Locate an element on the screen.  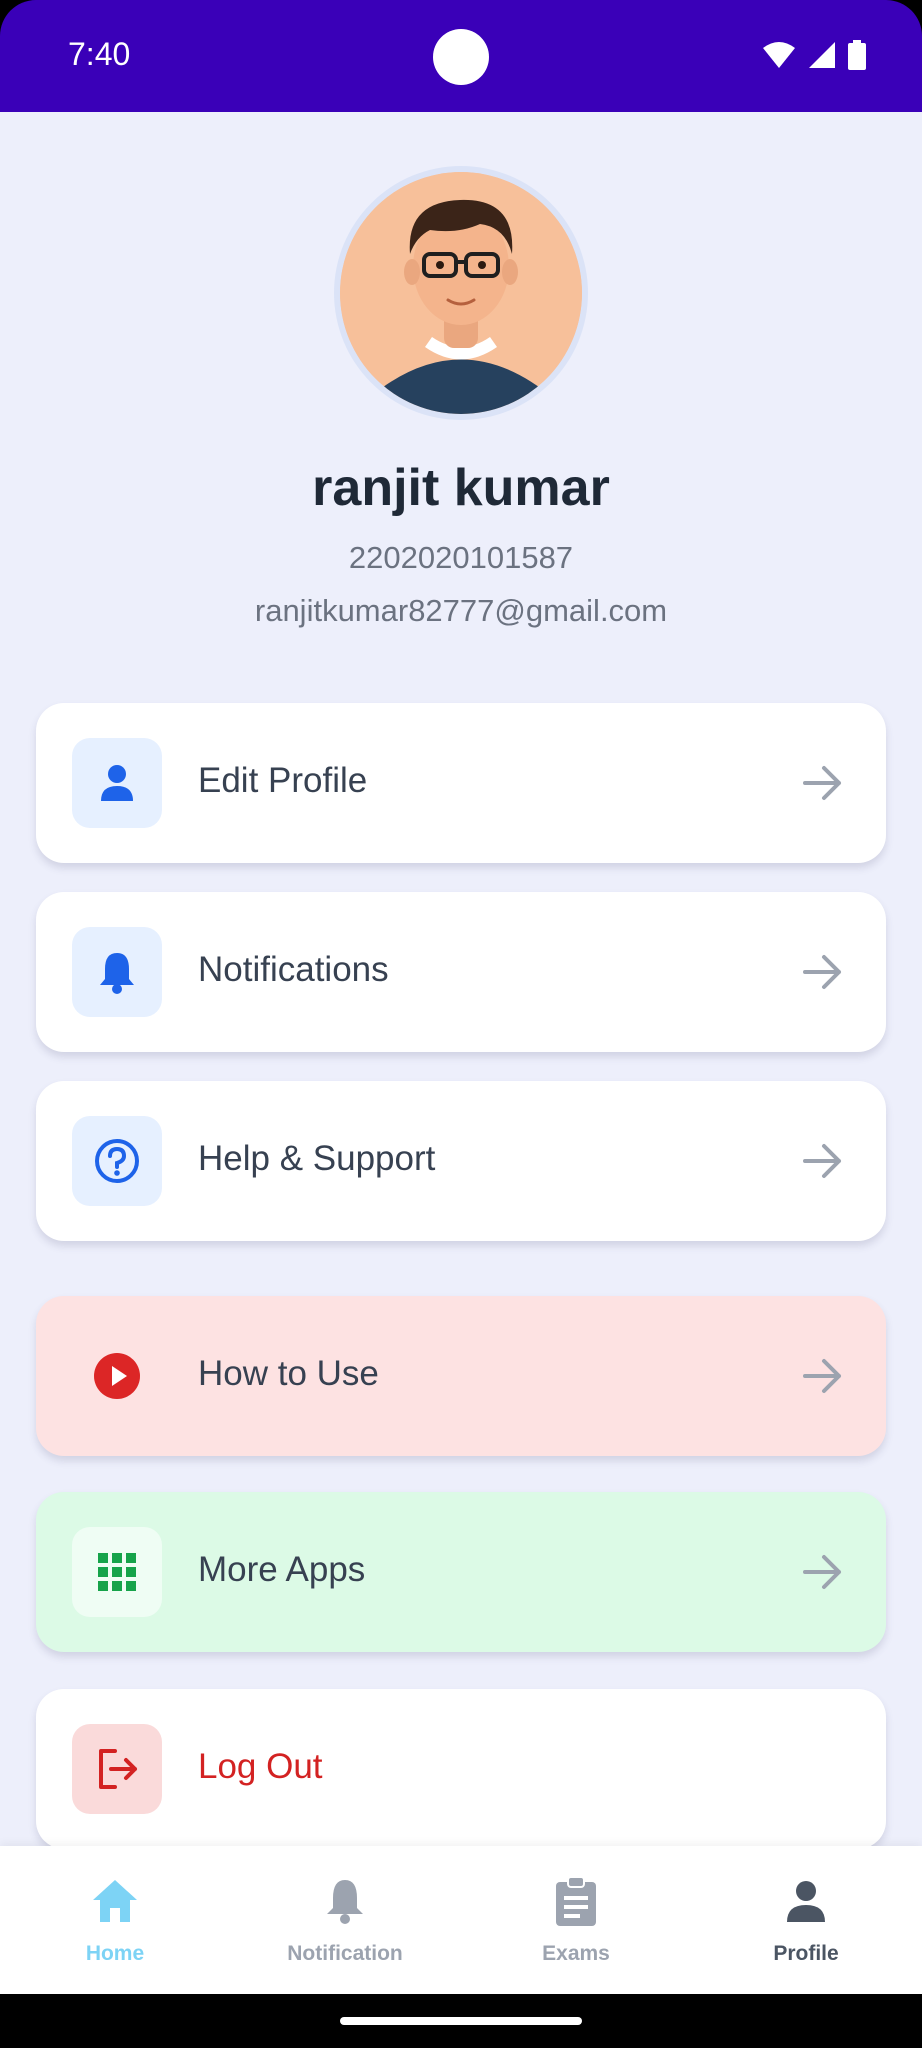
wifi-icon is located at coordinates (779, 55).